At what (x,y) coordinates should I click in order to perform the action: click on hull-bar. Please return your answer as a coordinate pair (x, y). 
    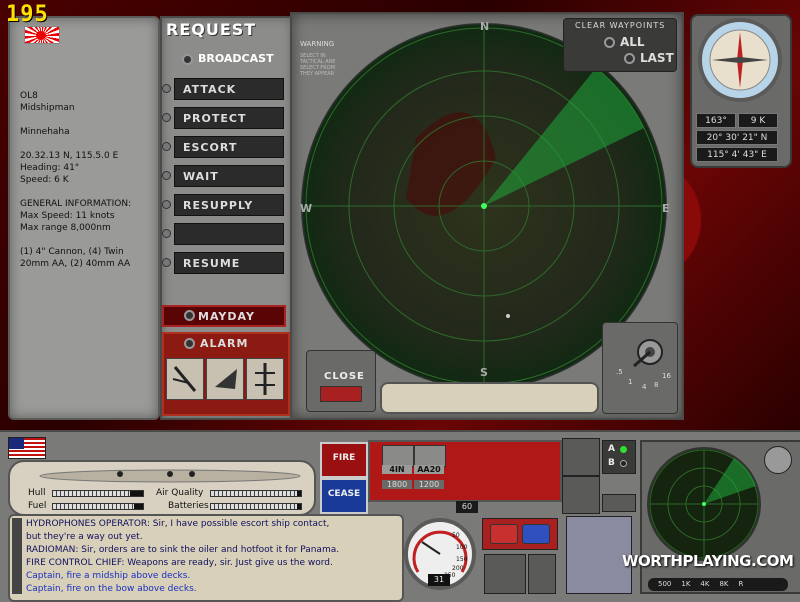
    Looking at the image, I should click on (98, 493).